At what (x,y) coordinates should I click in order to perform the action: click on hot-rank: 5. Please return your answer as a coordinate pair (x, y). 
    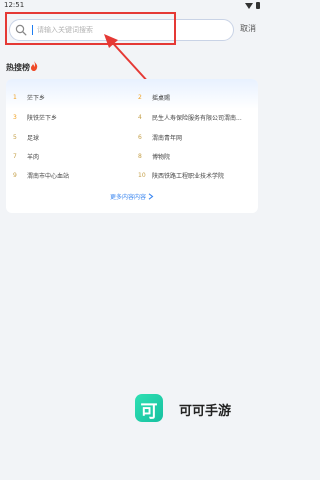
    Looking at the image, I should click on (15, 137).